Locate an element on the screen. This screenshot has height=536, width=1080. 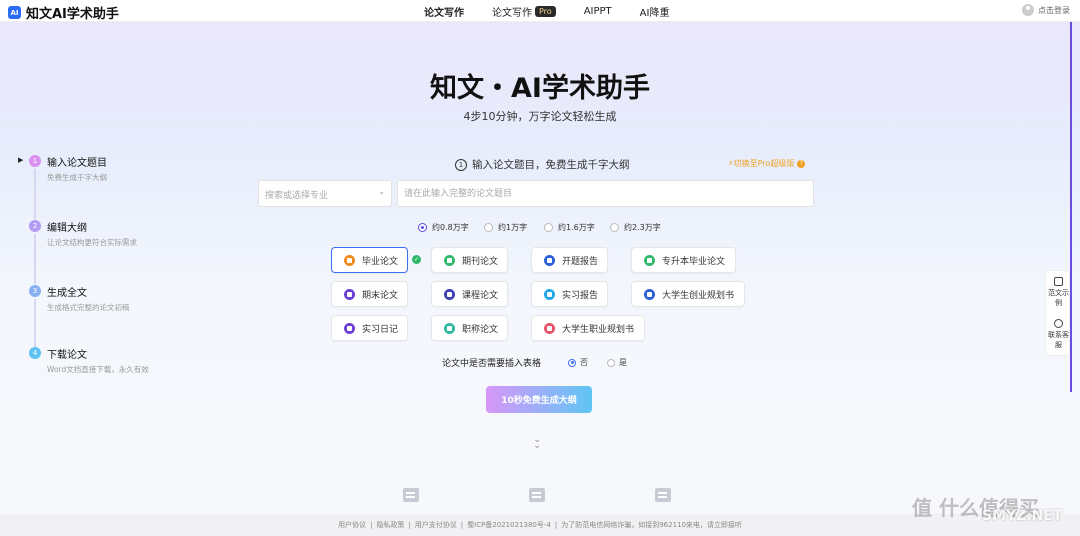
major-select: 搜索或选择专业 ⌄ is located at coordinates (325, 193).